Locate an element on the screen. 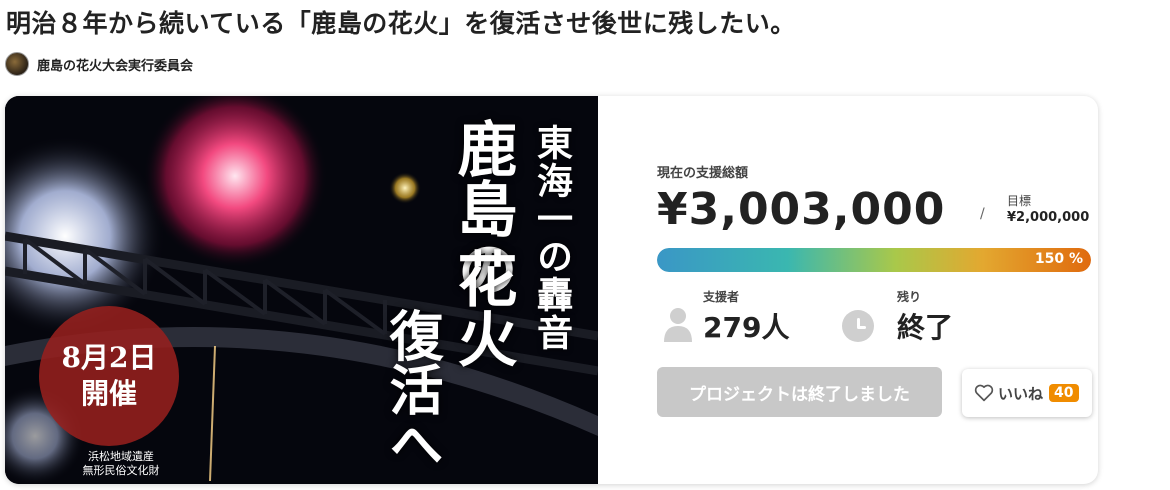 Image resolution: width=1170 pixels, height=490 pixels. event-label: 開催 is located at coordinates (108, 393).